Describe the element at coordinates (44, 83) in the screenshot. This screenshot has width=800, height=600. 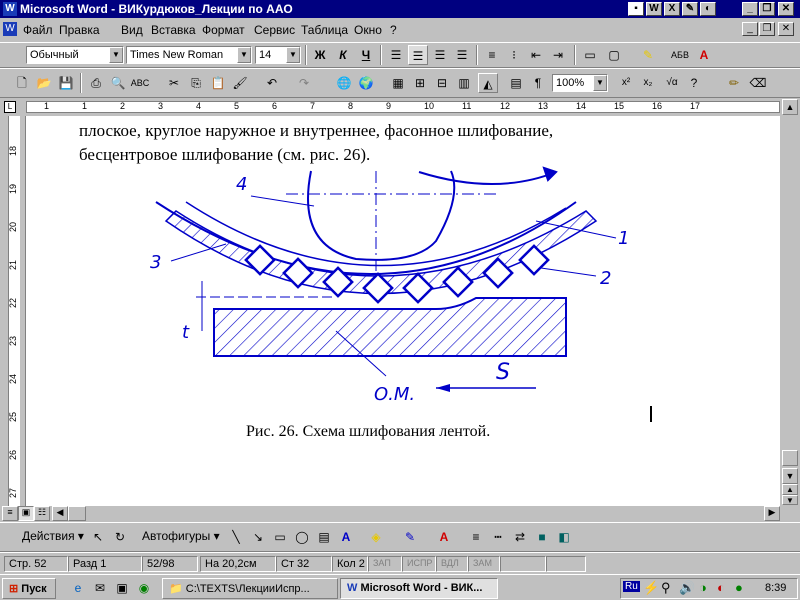
I see `open-folder-icon: 📂` at that location.